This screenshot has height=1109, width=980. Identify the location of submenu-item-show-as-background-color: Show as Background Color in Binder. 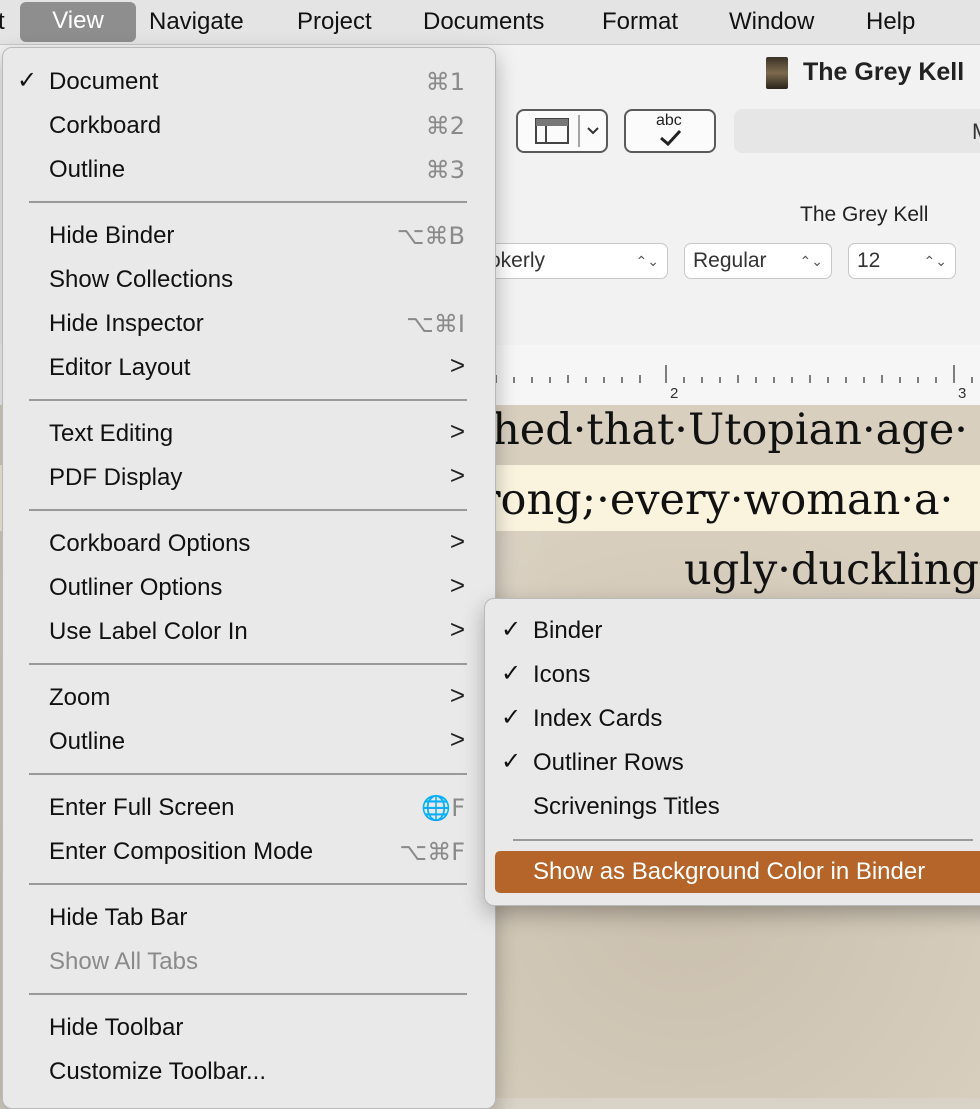
(737, 872).